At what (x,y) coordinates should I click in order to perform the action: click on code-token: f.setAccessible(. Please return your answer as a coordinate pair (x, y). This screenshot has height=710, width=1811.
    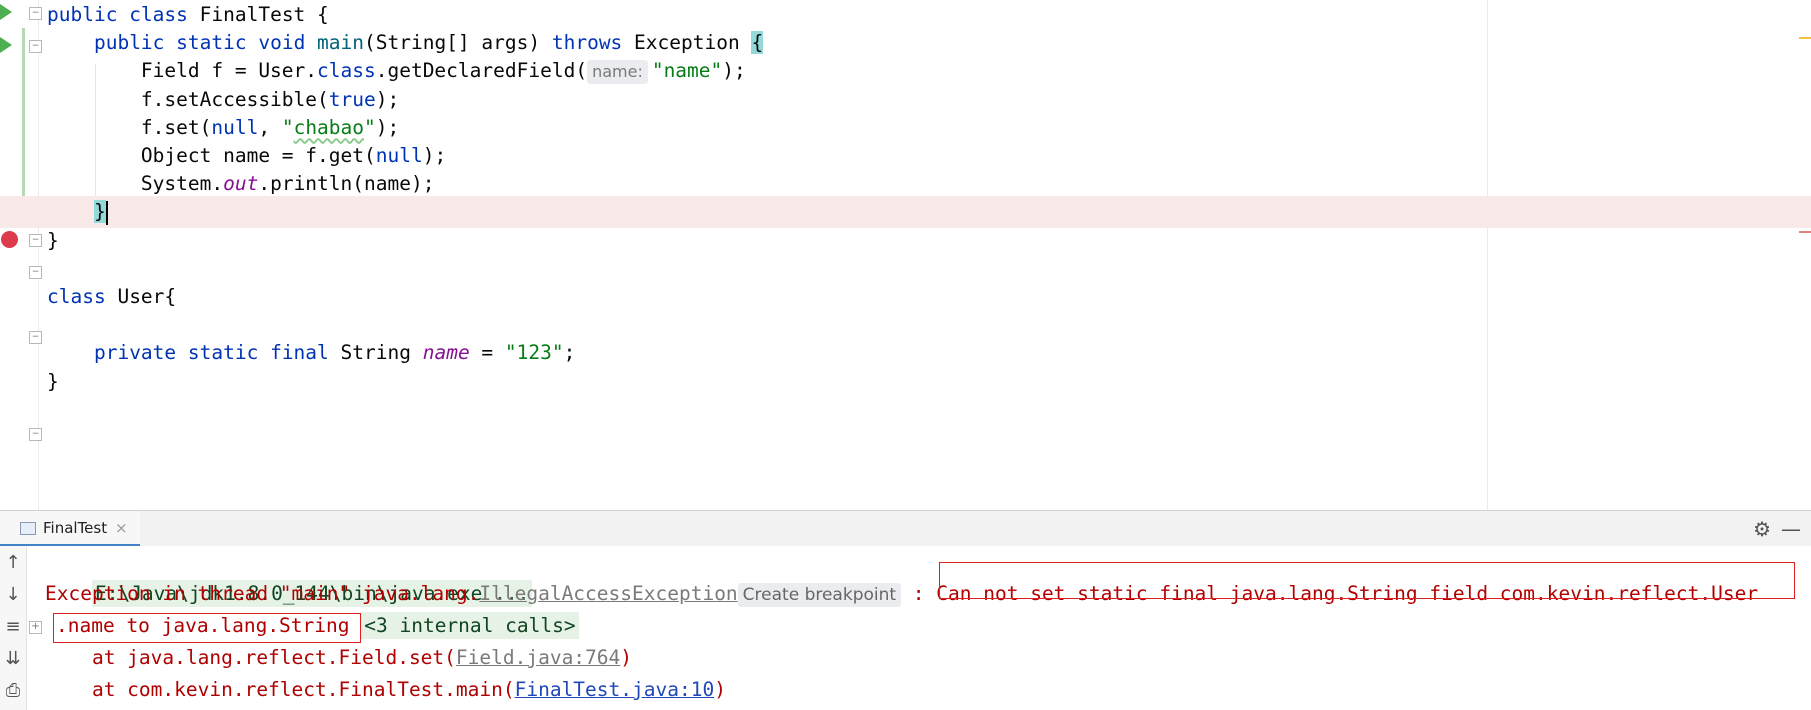
    Looking at the image, I should click on (188, 99).